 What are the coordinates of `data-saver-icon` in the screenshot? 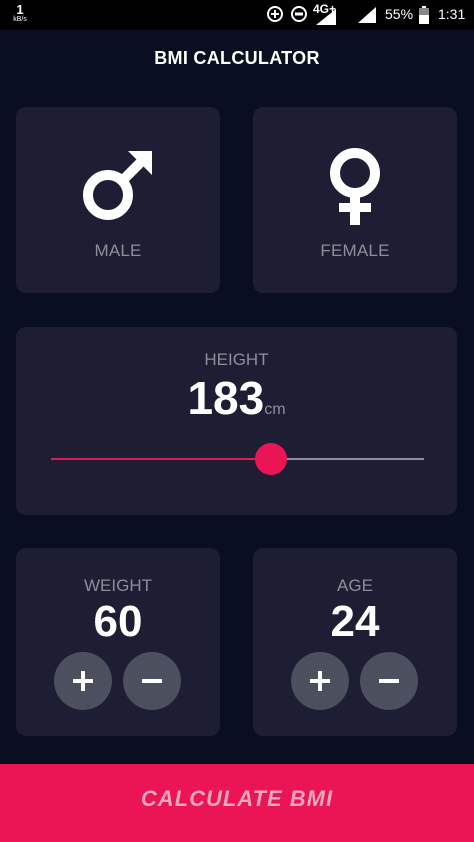 It's located at (275, 16).